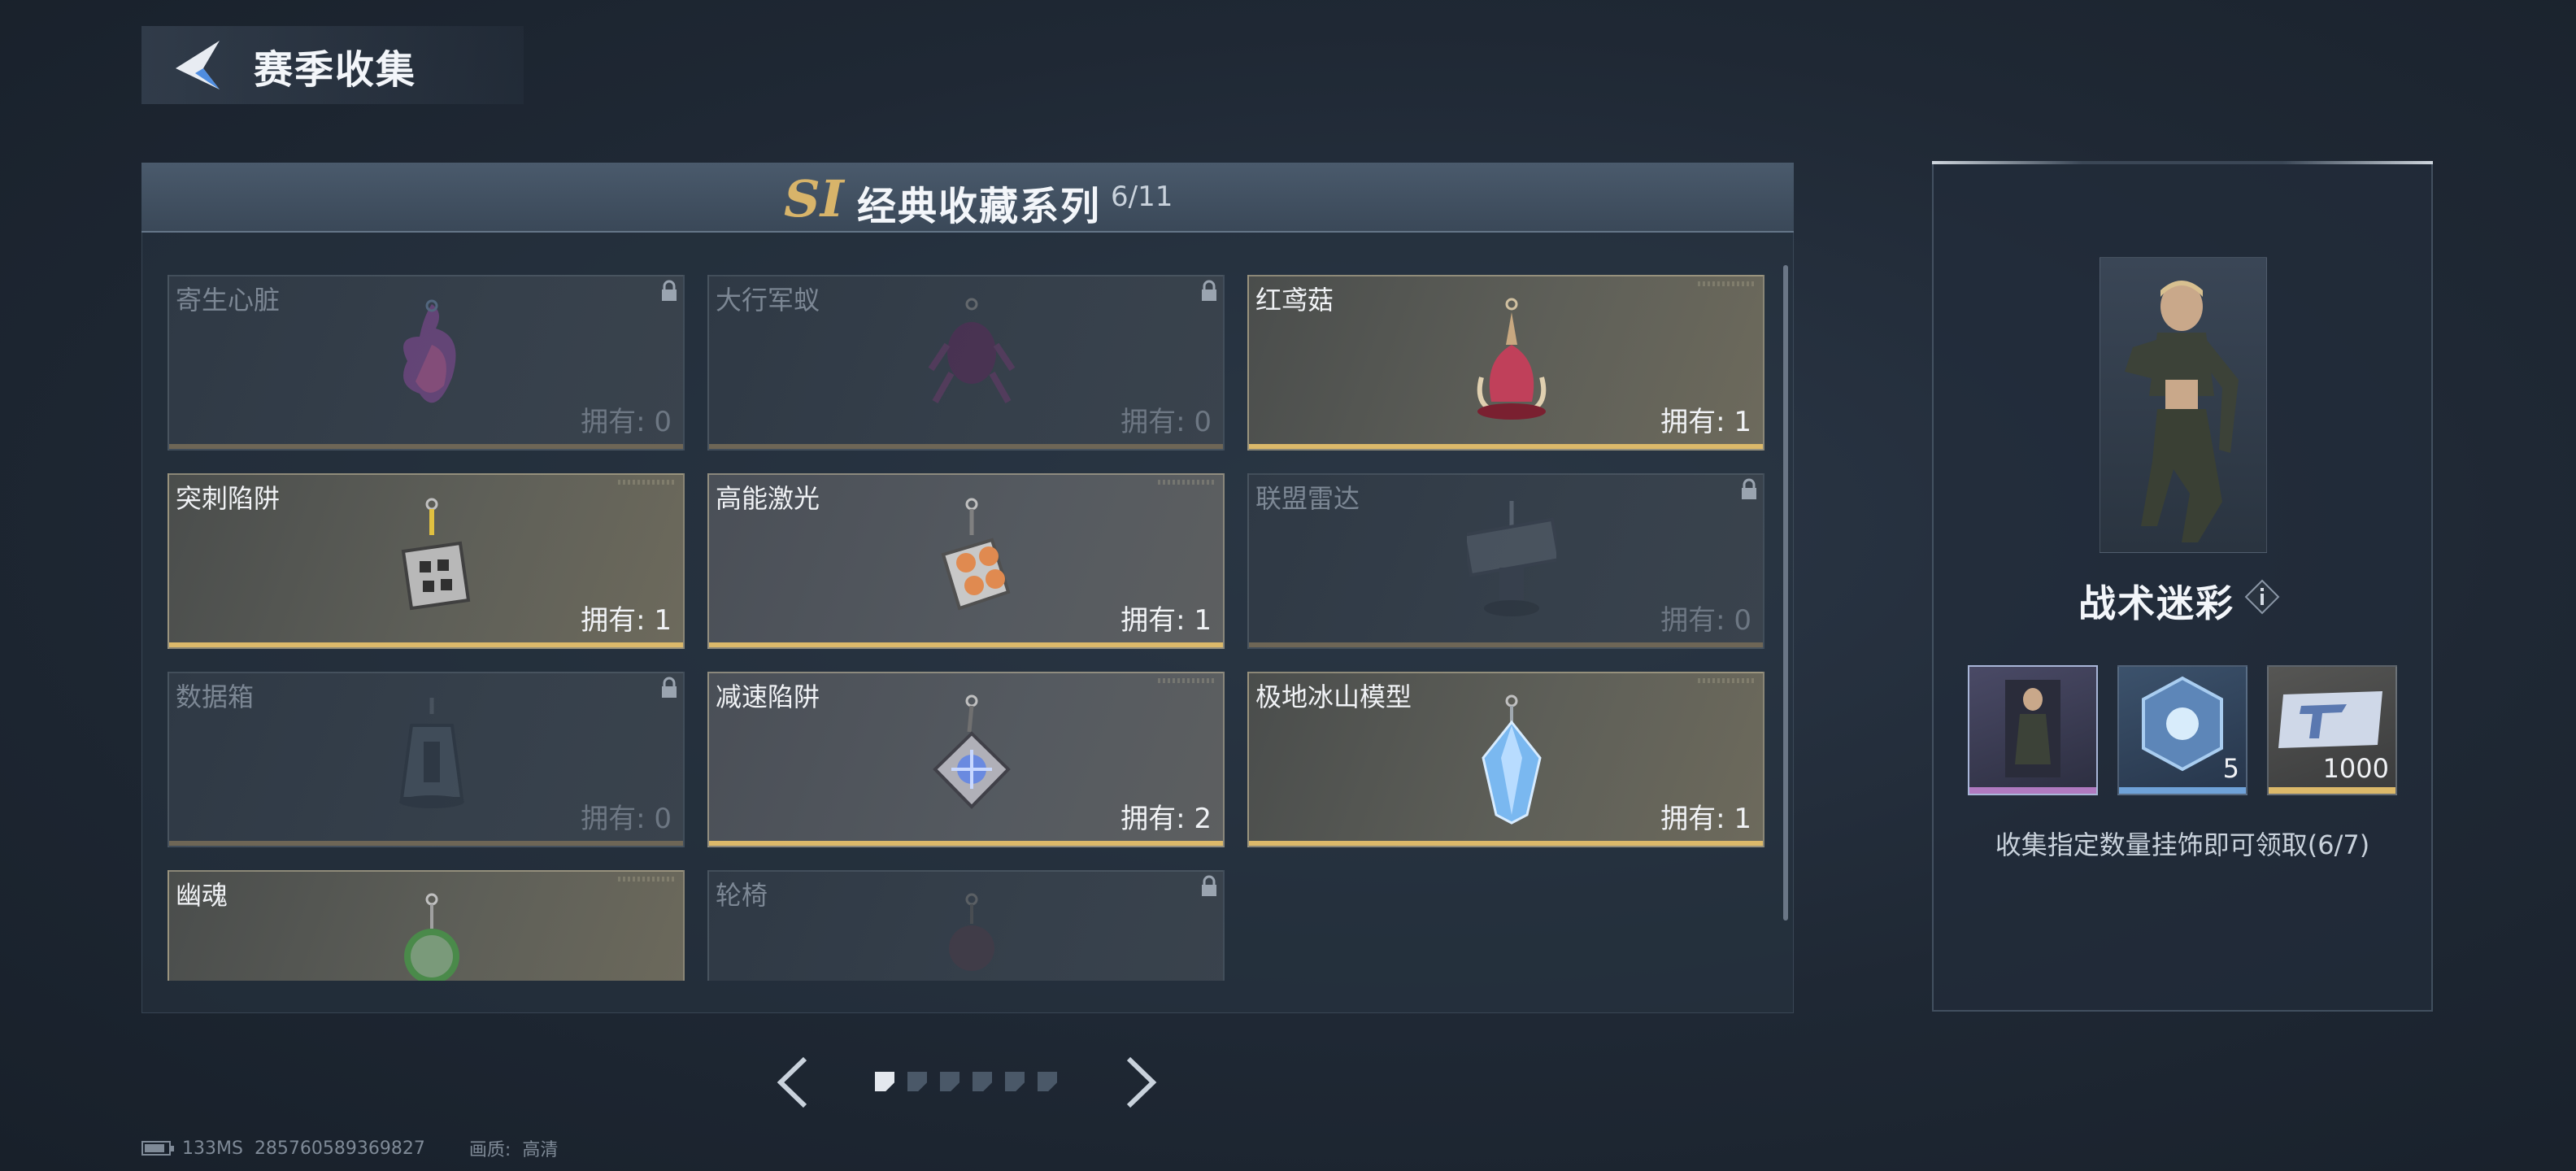 The height and width of the screenshot is (1171, 2576). I want to click on ghost-charm-icon, so click(432, 937).